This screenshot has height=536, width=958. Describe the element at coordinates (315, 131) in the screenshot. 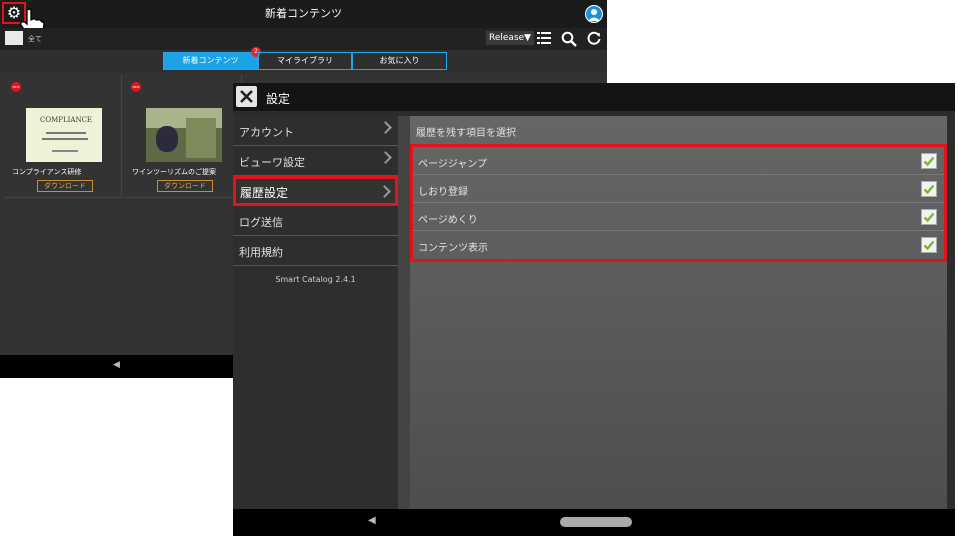

I see `menu-item-account: アカウント` at that location.